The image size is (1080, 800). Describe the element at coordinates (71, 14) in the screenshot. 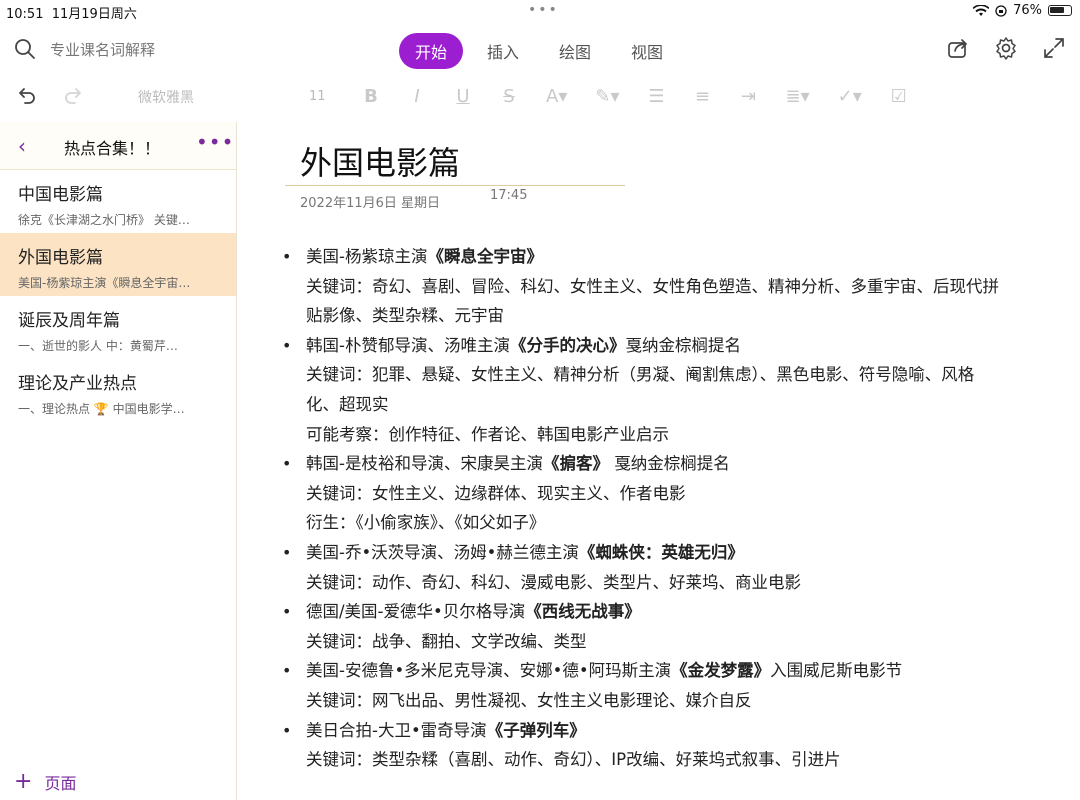

I see `status-time: 10:51 11月19日周六` at that location.